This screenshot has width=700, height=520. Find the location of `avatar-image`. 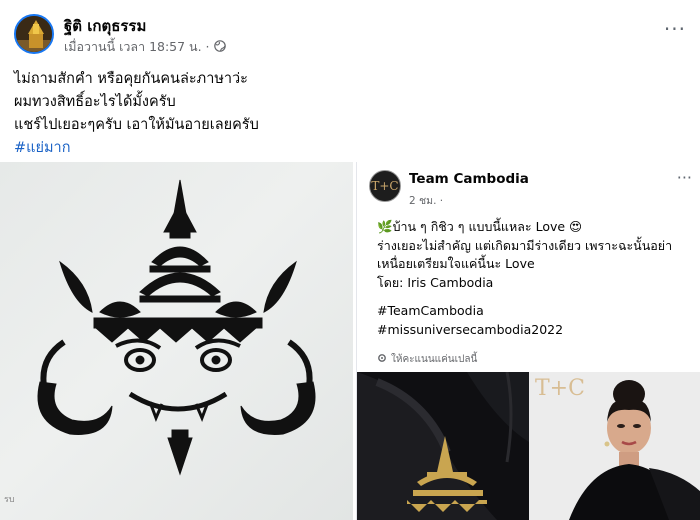

avatar-image is located at coordinates (34, 34).